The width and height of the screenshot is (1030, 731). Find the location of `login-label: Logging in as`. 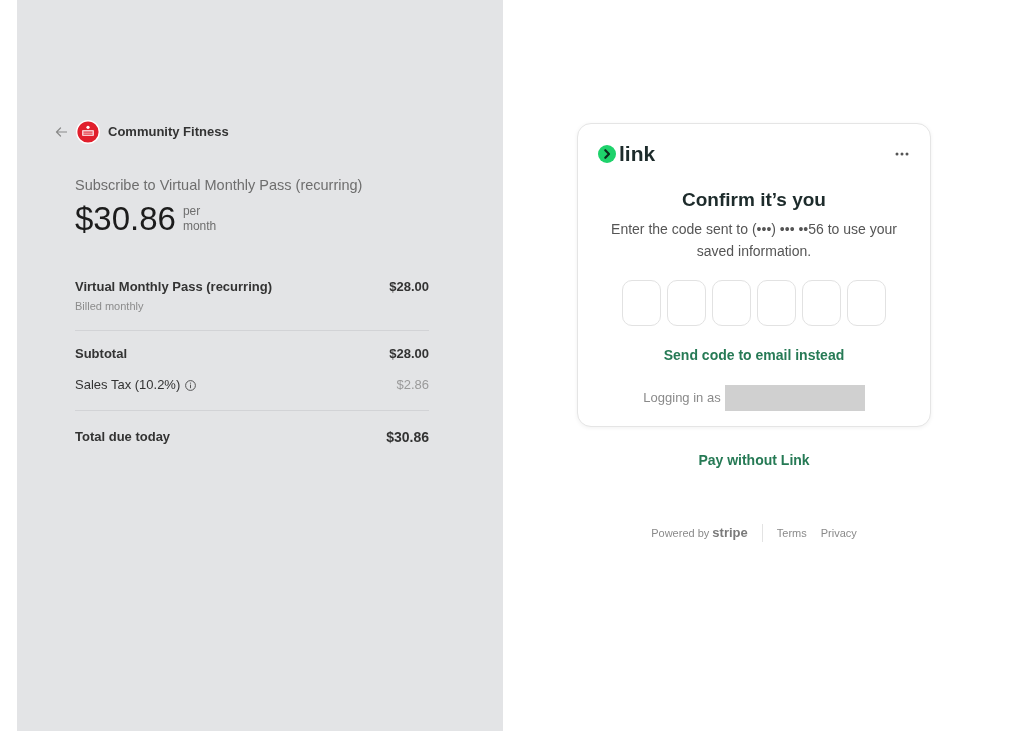

login-label: Logging in as is located at coordinates (682, 398).